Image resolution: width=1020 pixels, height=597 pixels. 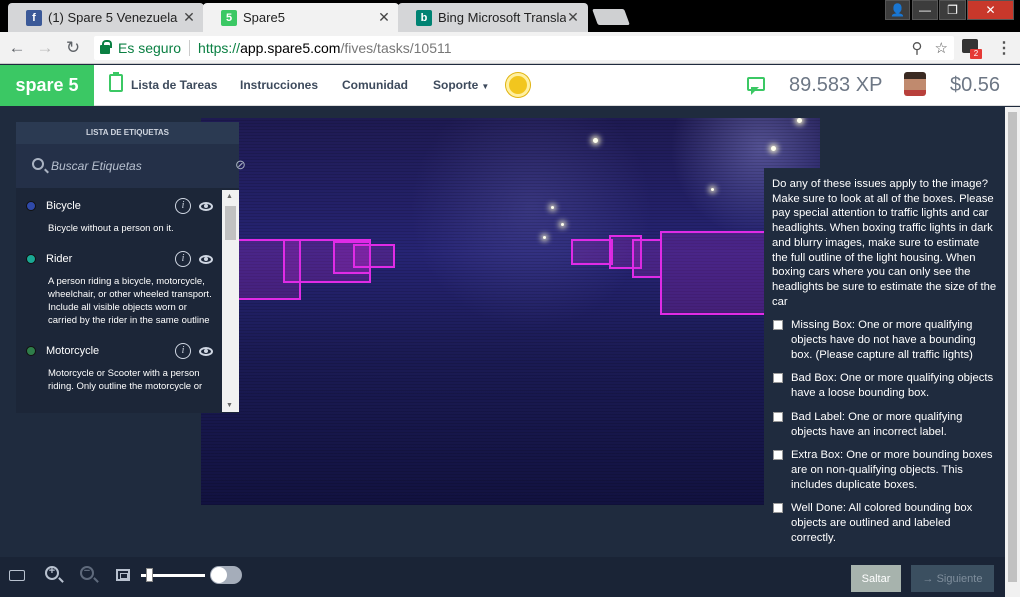 What do you see at coordinates (1004, 48) in the screenshot?
I see `browser-menu-icon: ⋮` at bounding box center [1004, 48].